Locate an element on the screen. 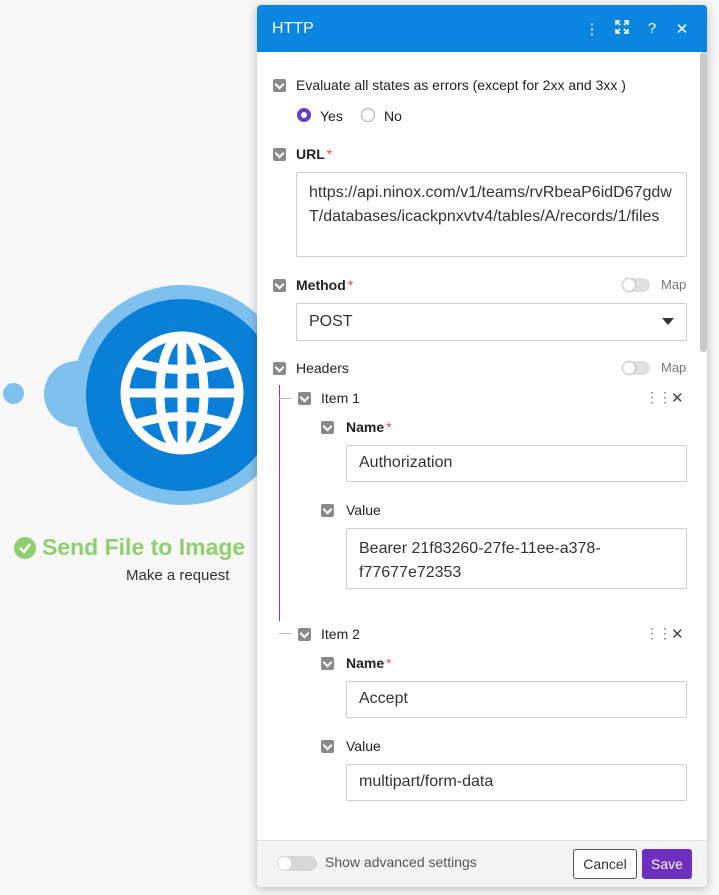 The height and width of the screenshot is (895, 719). item-1-name-label: Name * is located at coordinates (369, 427).